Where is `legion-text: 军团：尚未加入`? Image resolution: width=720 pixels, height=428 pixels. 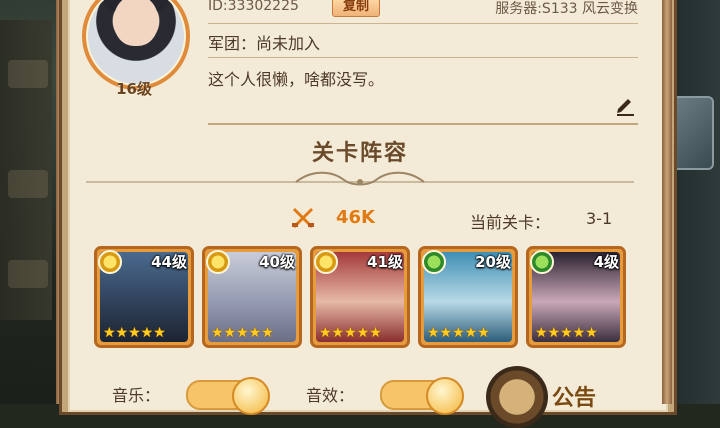
legion-text: 军团：尚未加入 is located at coordinates (264, 43).